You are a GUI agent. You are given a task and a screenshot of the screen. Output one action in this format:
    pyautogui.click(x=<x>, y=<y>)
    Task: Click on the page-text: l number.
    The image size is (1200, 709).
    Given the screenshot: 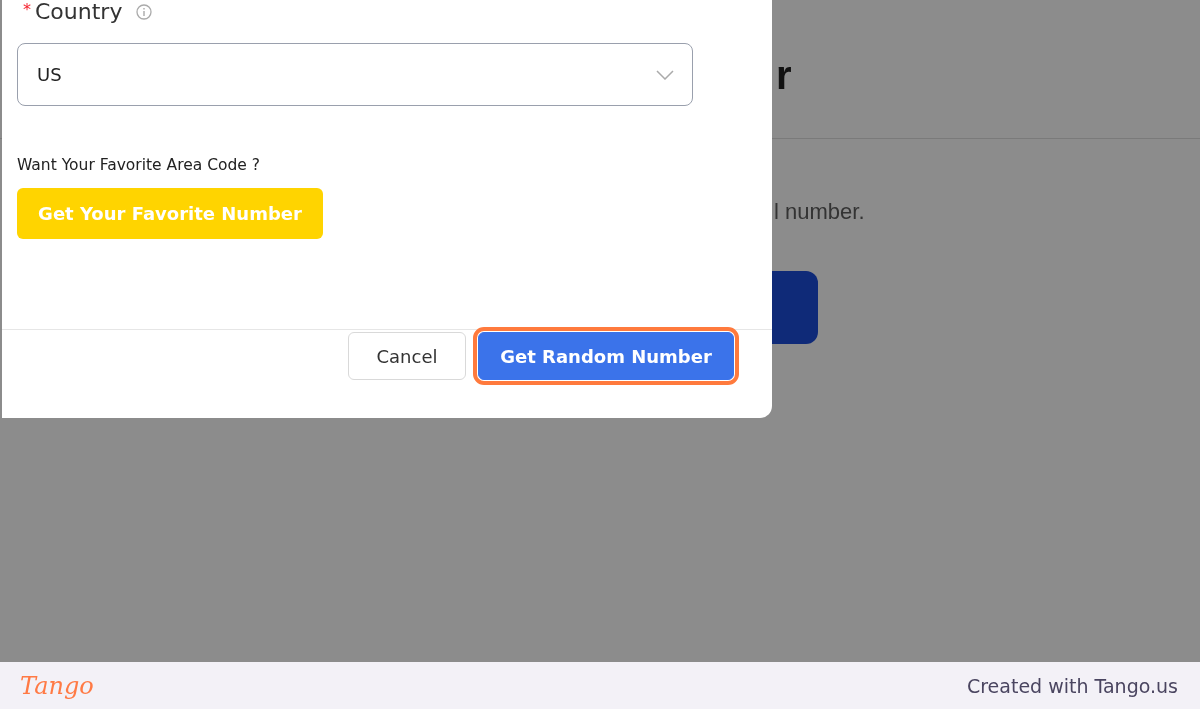 What is the action you would take?
    pyautogui.click(x=819, y=212)
    